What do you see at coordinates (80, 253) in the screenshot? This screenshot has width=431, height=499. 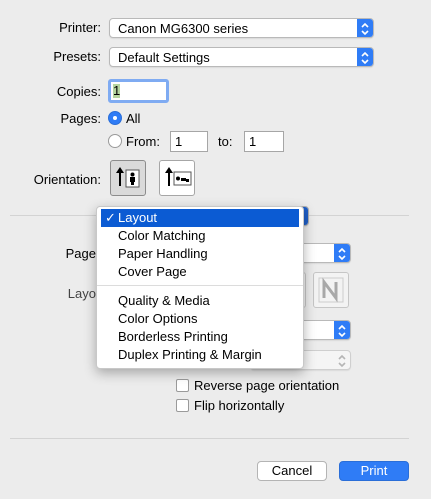 I see `page-setting-label: Page` at bounding box center [80, 253].